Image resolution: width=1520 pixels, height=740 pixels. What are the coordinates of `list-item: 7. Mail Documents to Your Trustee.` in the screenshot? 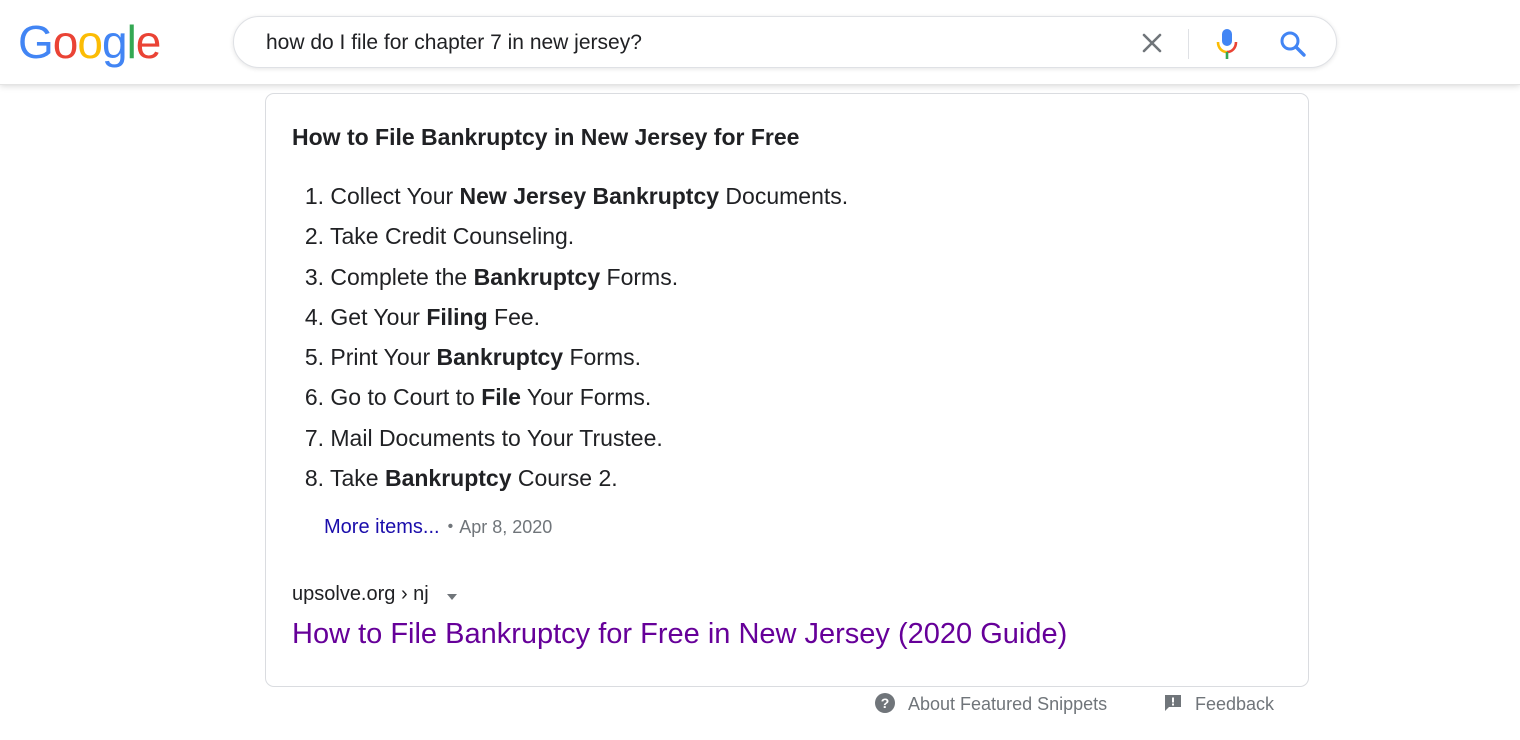 It's located at (570, 440).